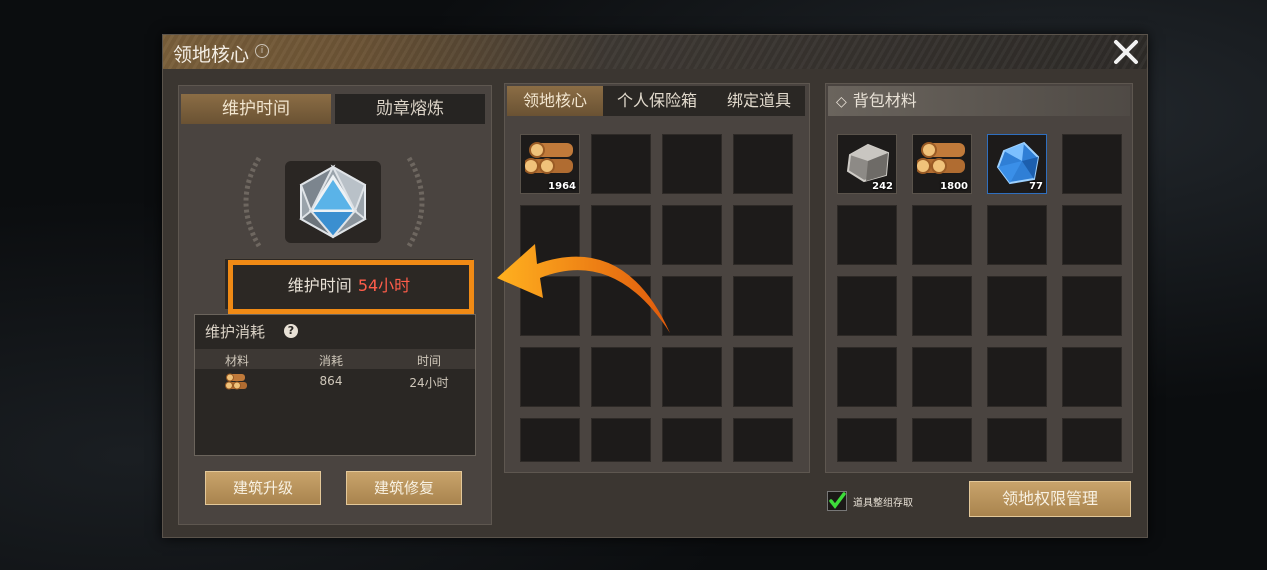 This screenshot has height=570, width=1267. Describe the element at coordinates (263, 488) in the screenshot. I see `building-upgrade-button: 建筑升级` at that location.